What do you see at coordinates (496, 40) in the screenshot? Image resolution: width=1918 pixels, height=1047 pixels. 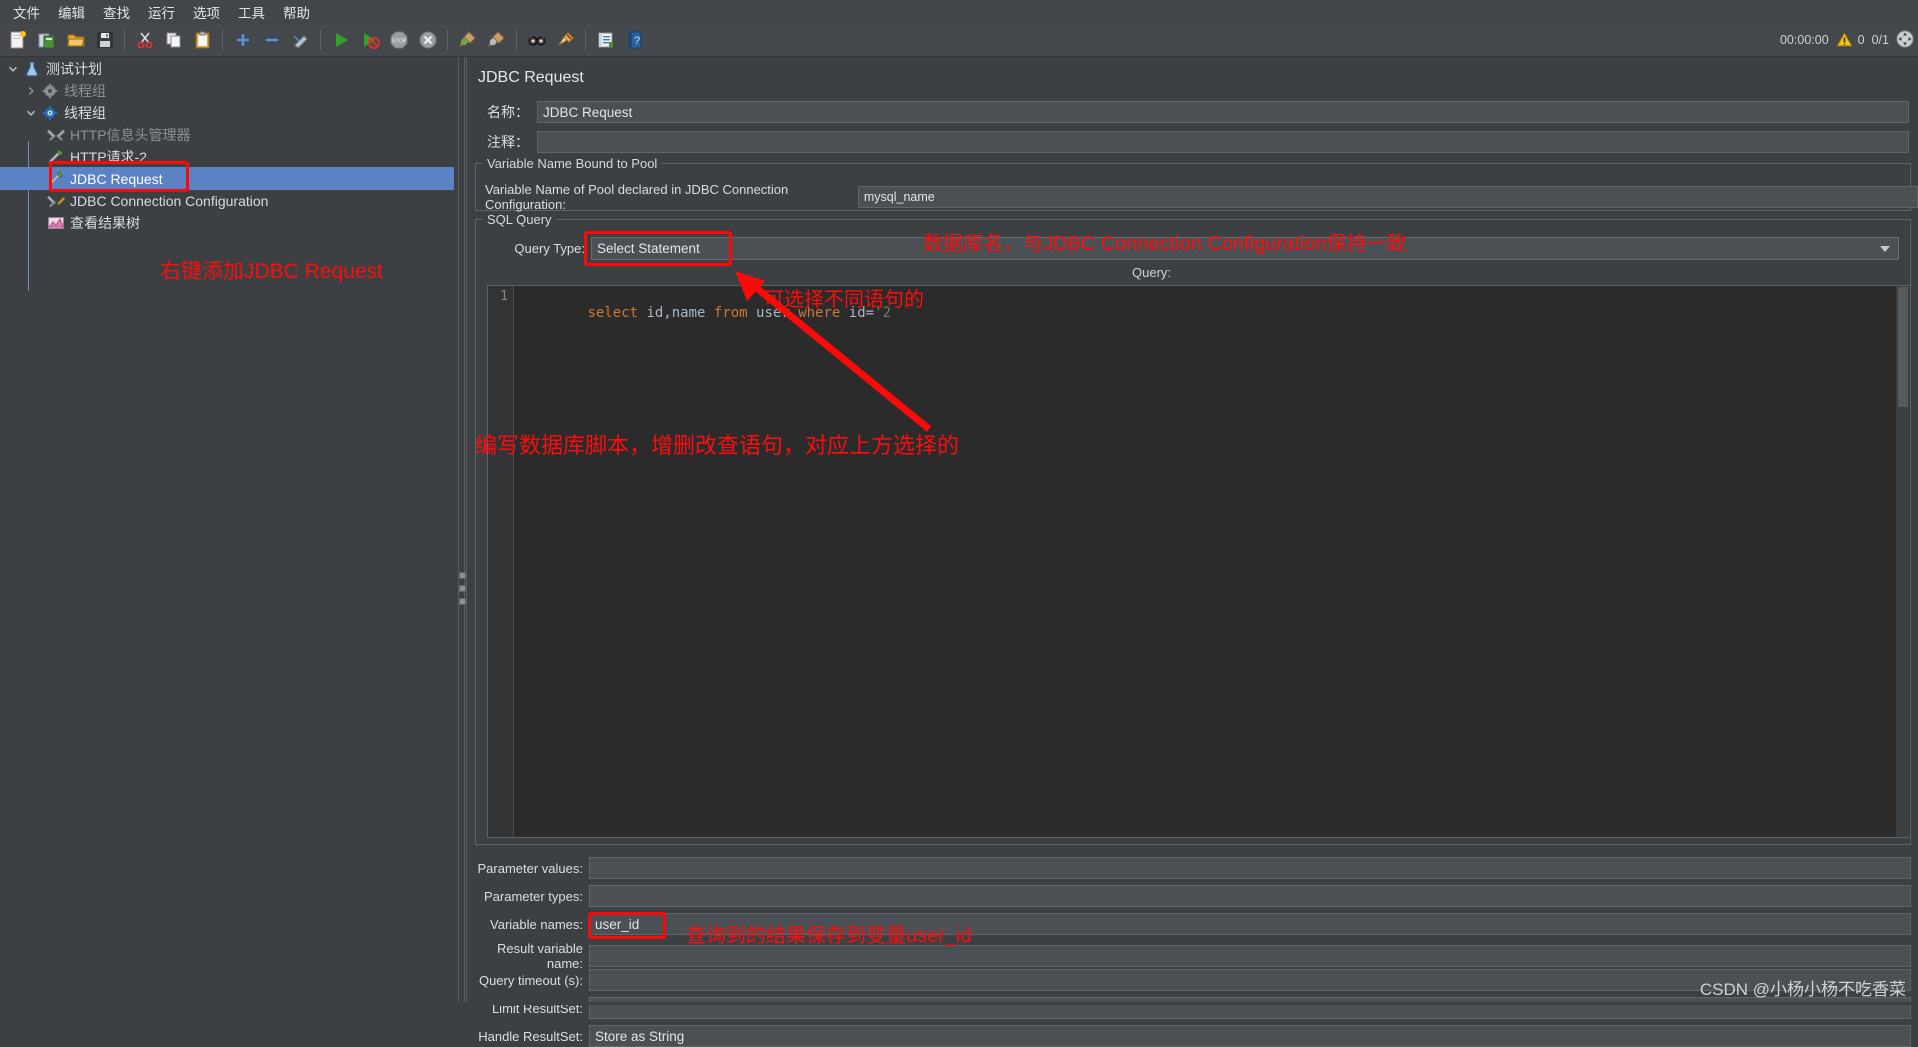 I see `clear-all-icon` at bounding box center [496, 40].